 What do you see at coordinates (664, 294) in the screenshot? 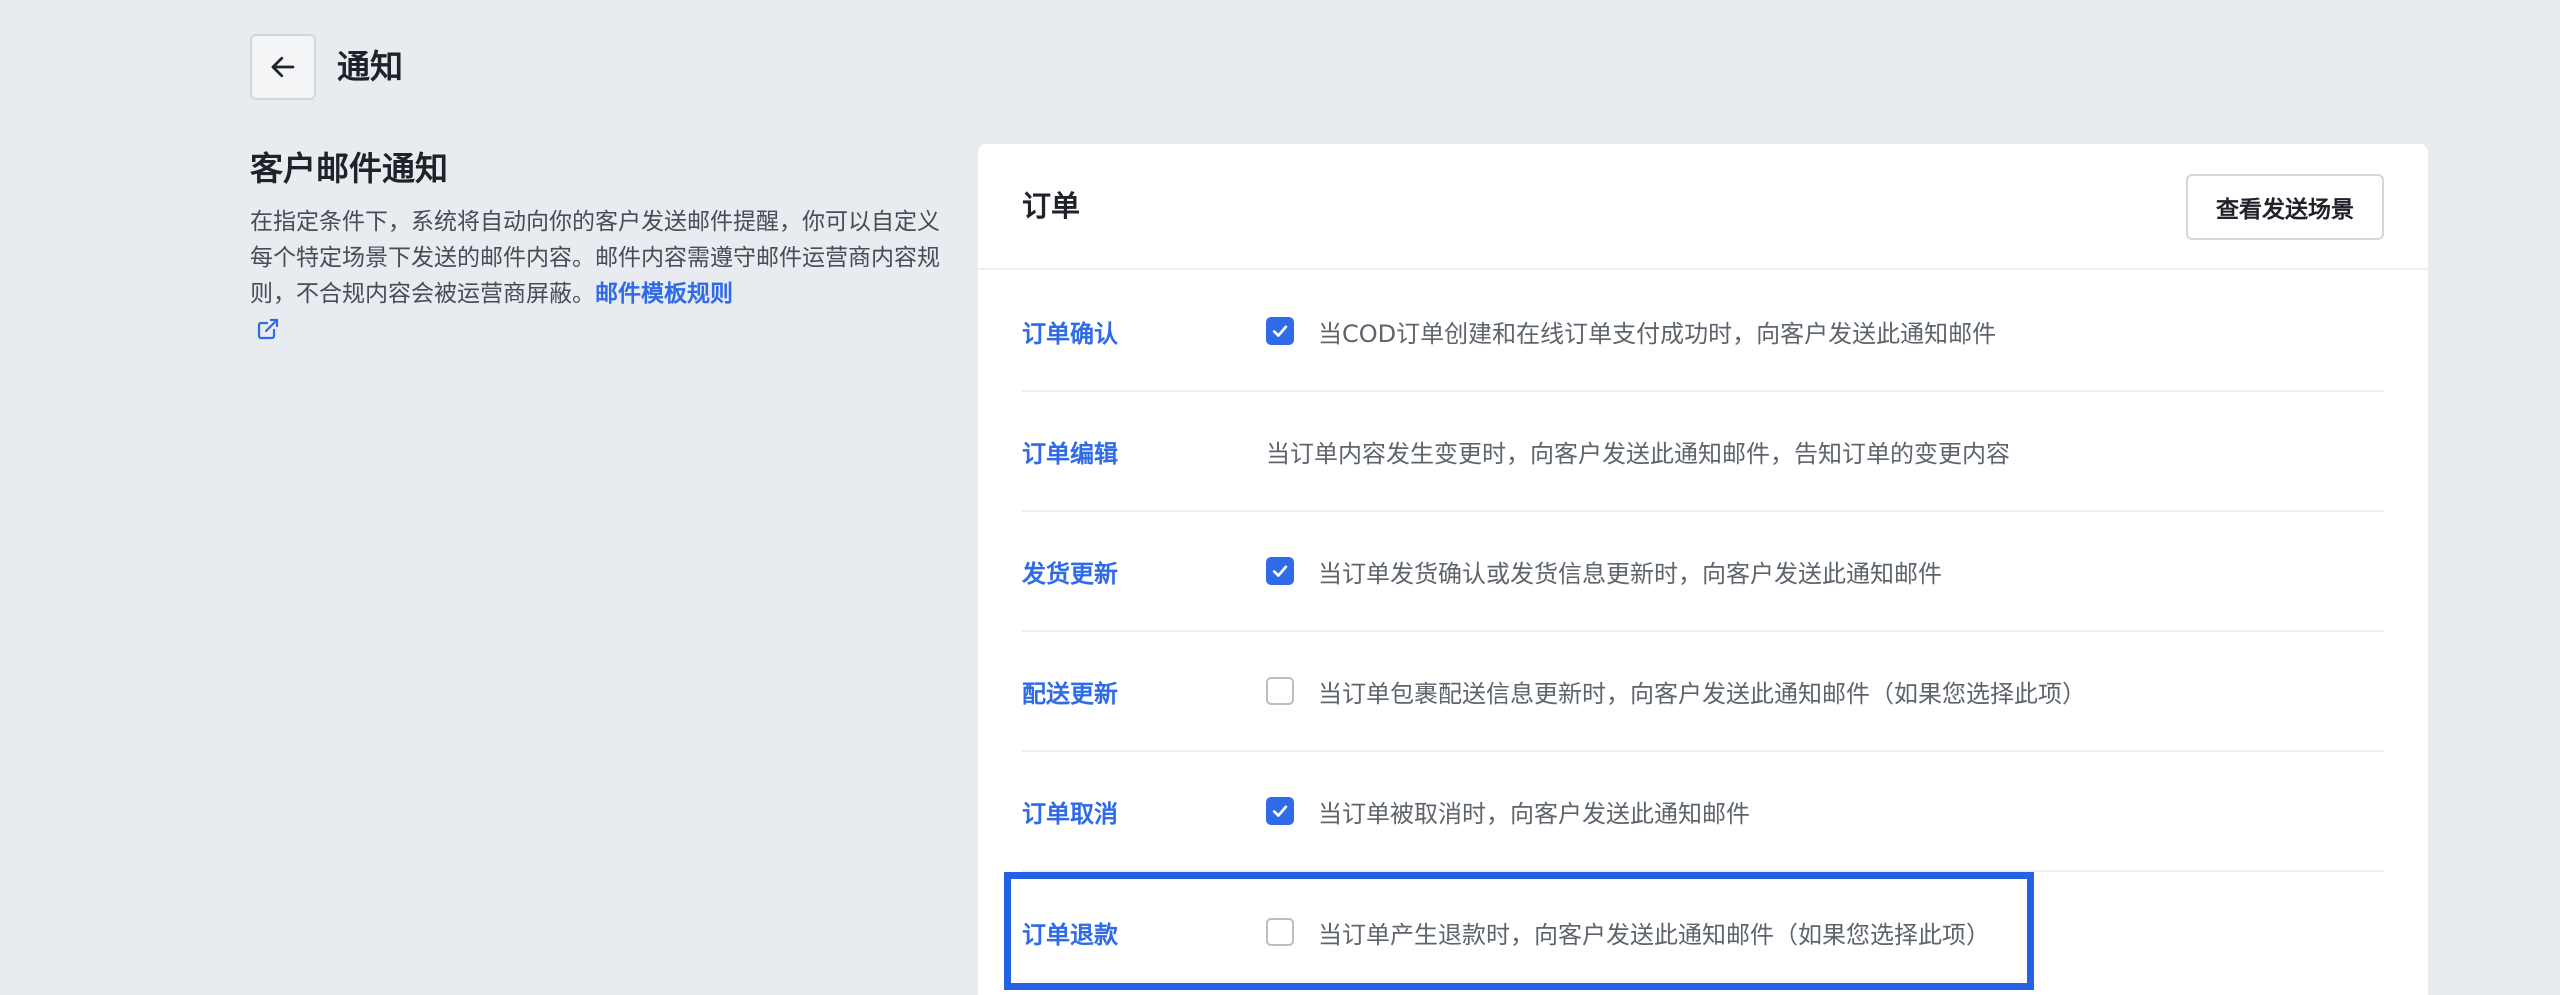
I see `template-rules-link-label: 邮件模板规则` at bounding box center [664, 294].